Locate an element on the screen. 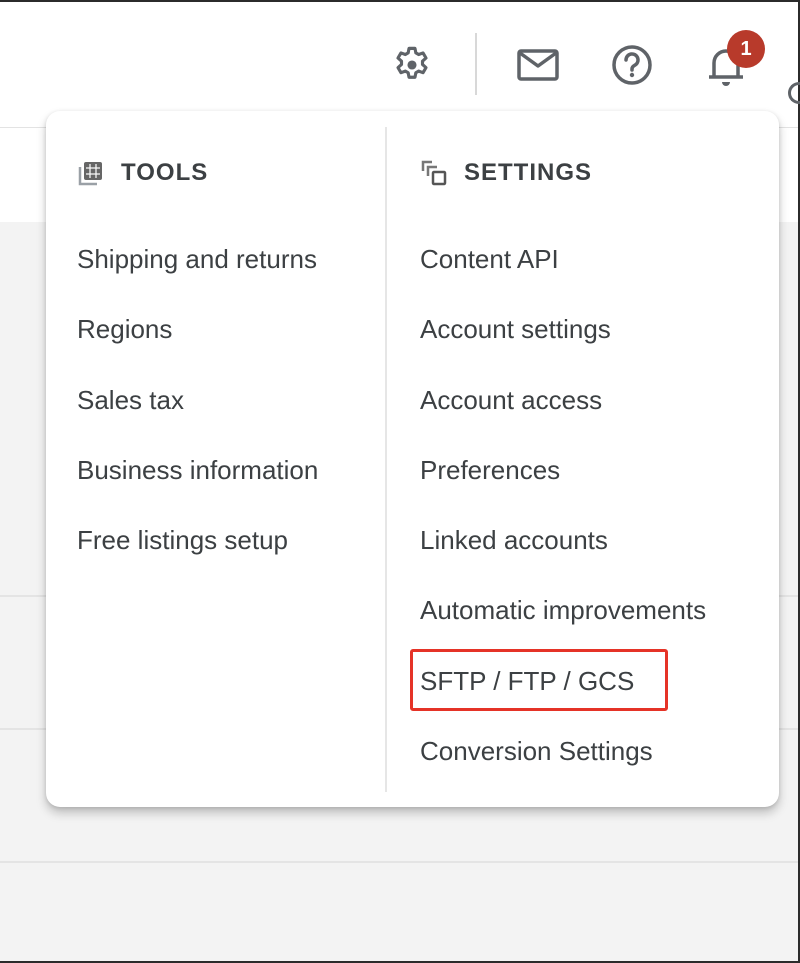 The height and width of the screenshot is (963, 800). highlight-annotation is located at coordinates (539, 680).